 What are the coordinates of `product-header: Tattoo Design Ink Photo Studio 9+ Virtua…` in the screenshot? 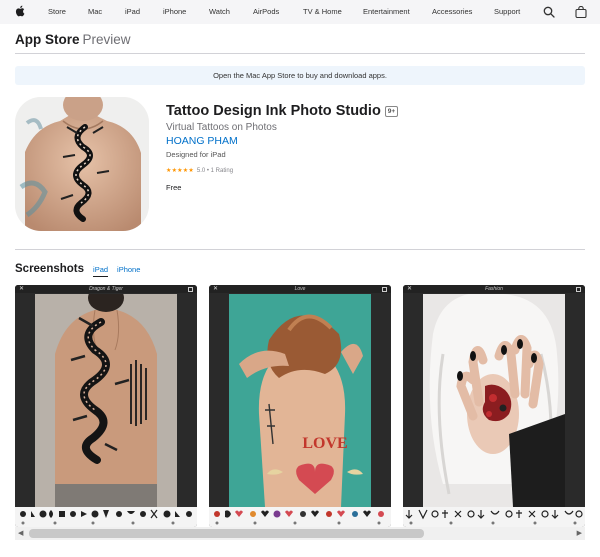 It's located at (376, 147).